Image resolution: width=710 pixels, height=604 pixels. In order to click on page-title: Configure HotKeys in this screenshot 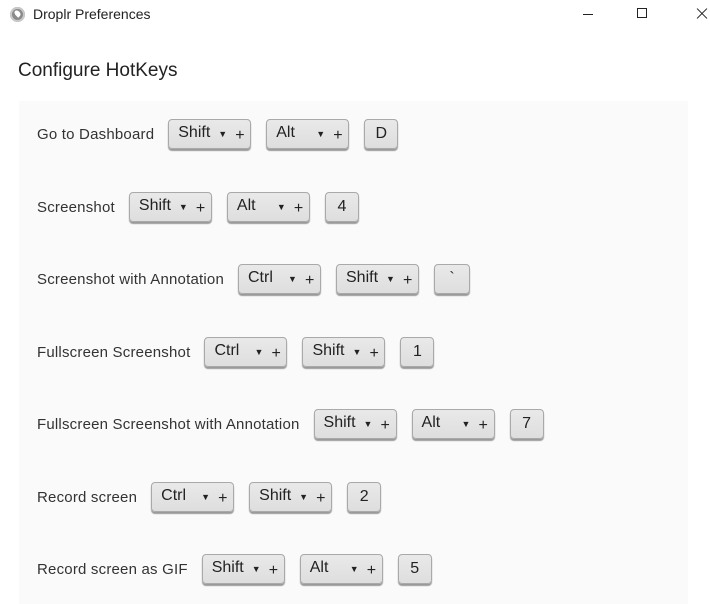, I will do `click(98, 70)`.